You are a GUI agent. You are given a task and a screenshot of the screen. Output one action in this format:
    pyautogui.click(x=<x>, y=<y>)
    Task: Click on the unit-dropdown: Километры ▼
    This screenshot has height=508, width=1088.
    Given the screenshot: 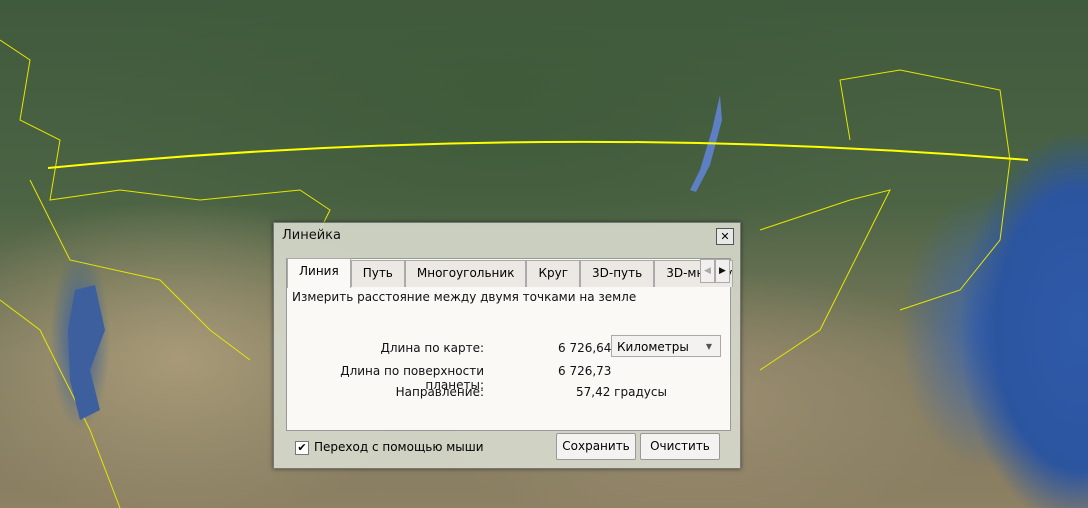 What is the action you would take?
    pyautogui.click(x=666, y=346)
    